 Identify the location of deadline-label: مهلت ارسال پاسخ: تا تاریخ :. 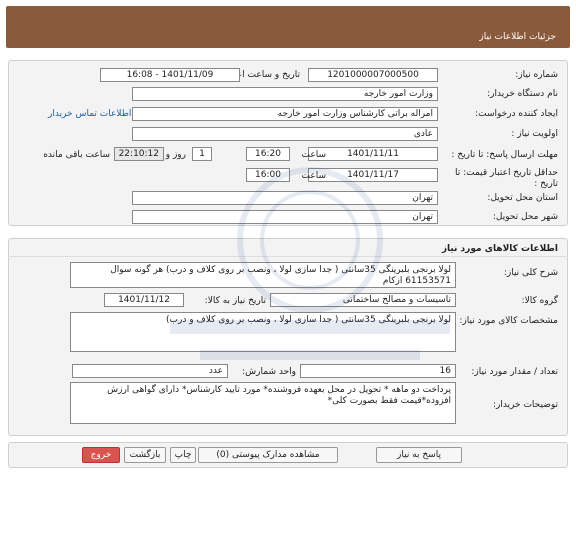
(504, 155).